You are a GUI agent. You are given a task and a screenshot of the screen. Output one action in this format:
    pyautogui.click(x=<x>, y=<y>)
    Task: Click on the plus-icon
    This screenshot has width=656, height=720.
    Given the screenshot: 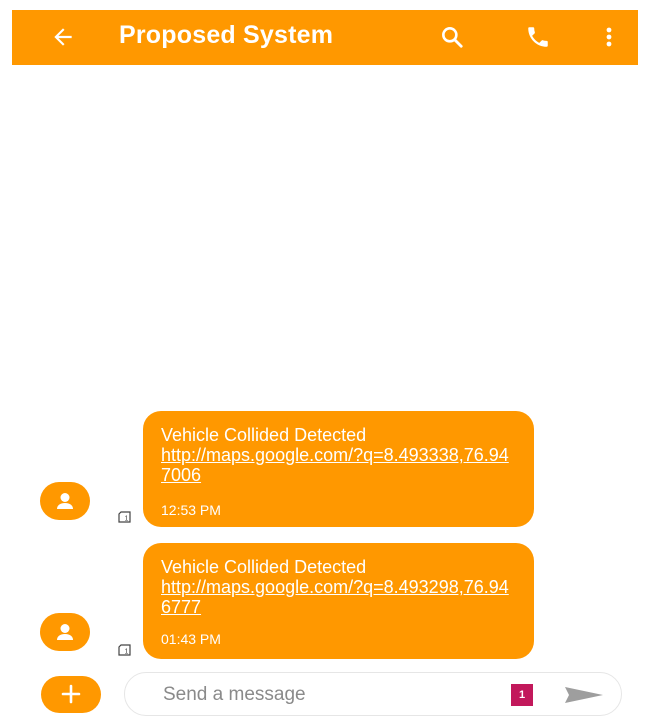 What is the action you would take?
    pyautogui.click(x=71, y=694)
    